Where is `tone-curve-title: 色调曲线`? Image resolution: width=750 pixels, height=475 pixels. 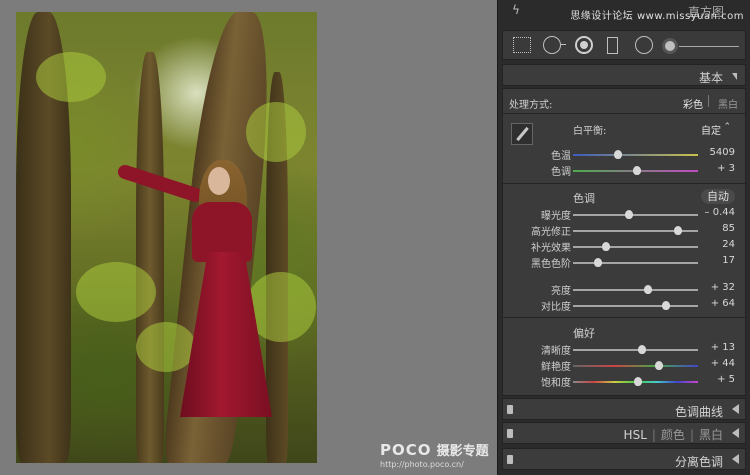 tone-curve-title: 色调曲线 is located at coordinates (698, 412).